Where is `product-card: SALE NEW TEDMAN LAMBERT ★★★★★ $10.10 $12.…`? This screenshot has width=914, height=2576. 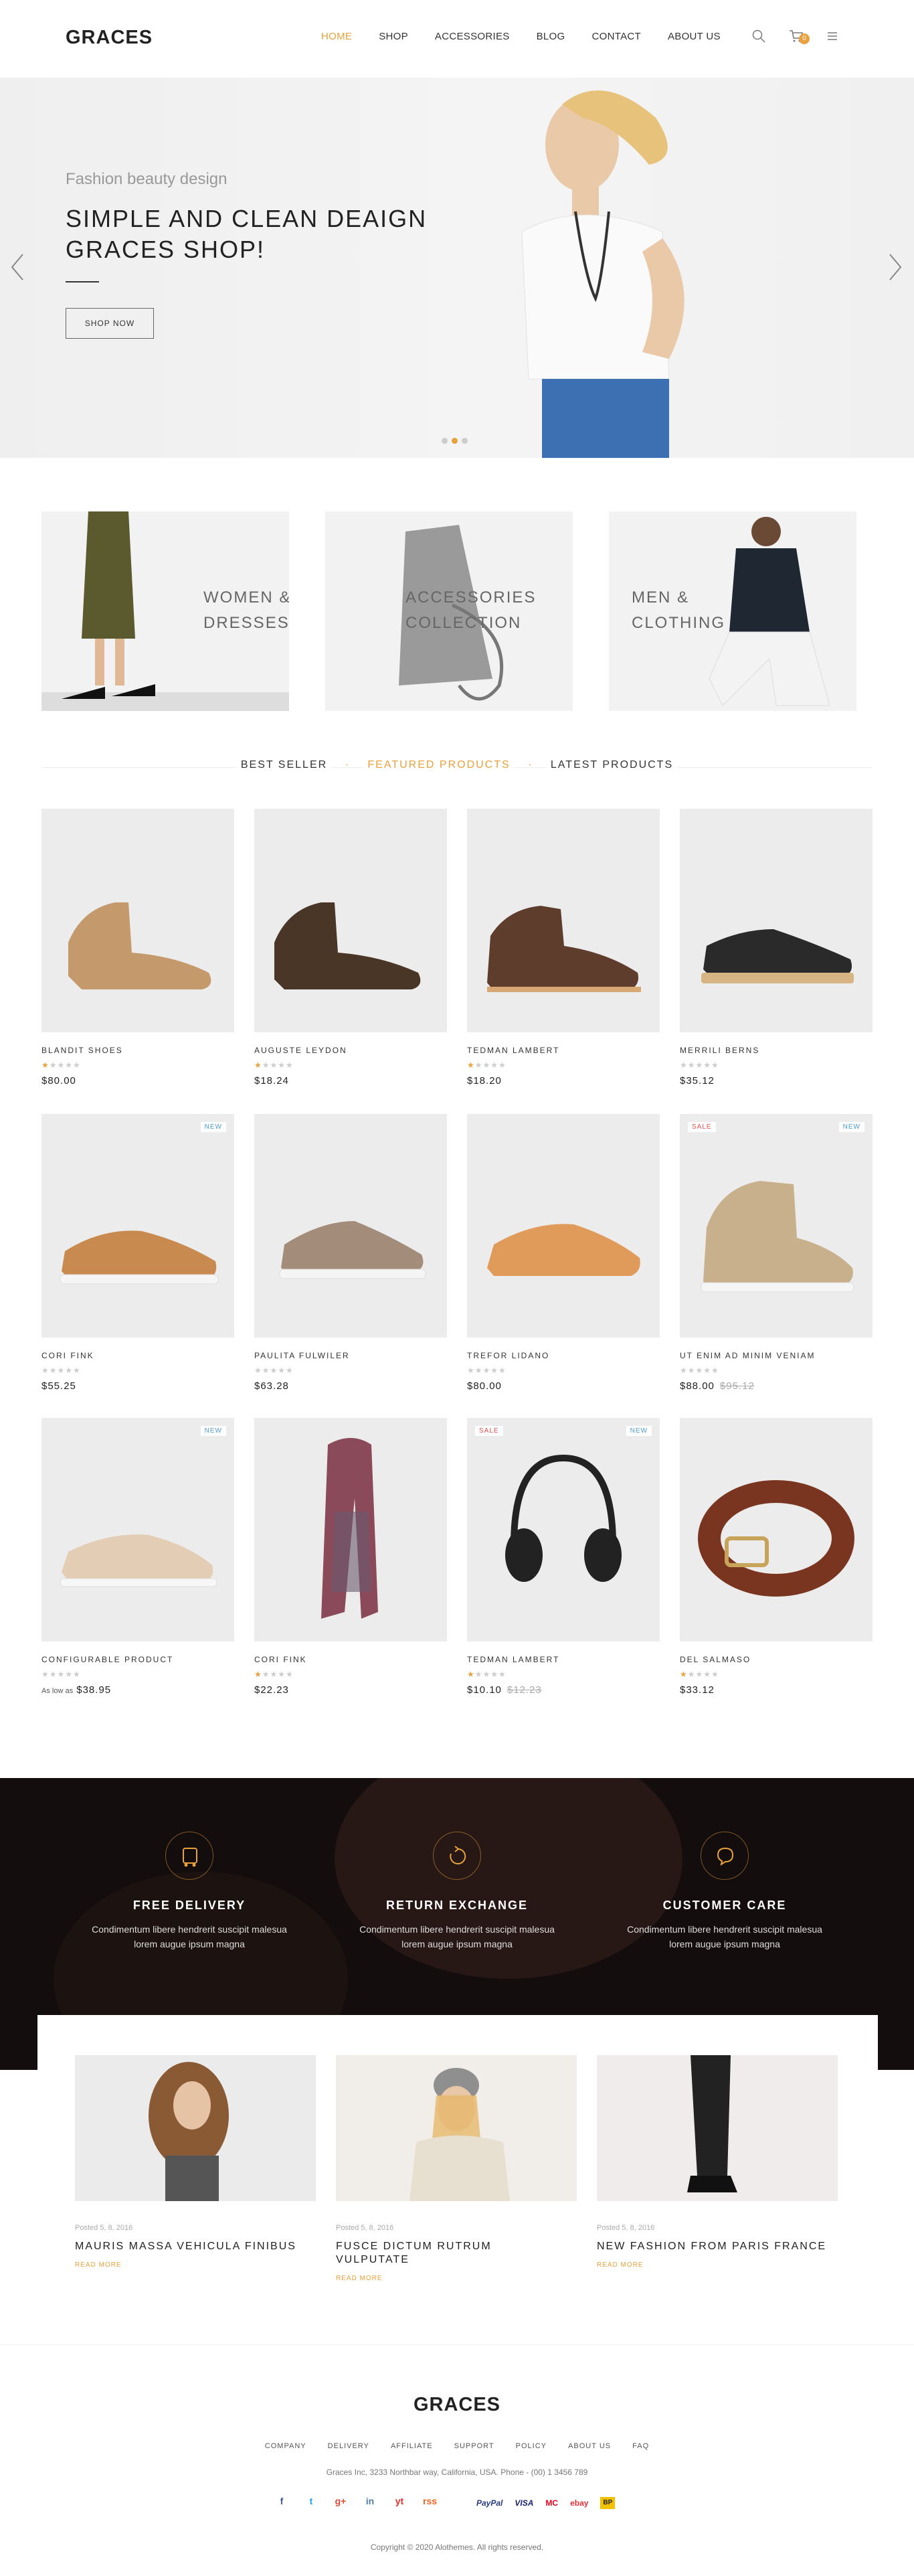 product-card: SALE NEW TEDMAN LAMBERT ★★★★★ $10.10 $12.… is located at coordinates (564, 1558).